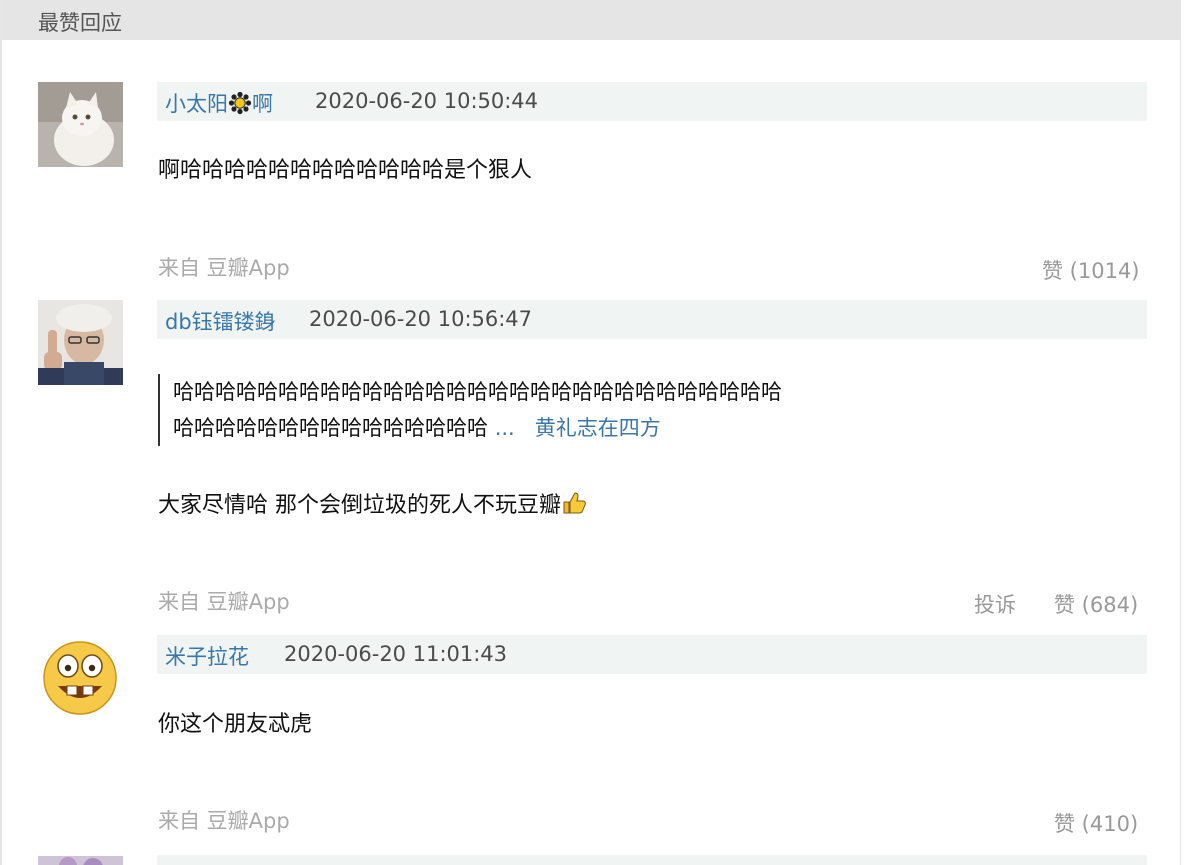  I want to click on like-button: 赞 (410), so click(1096, 823).